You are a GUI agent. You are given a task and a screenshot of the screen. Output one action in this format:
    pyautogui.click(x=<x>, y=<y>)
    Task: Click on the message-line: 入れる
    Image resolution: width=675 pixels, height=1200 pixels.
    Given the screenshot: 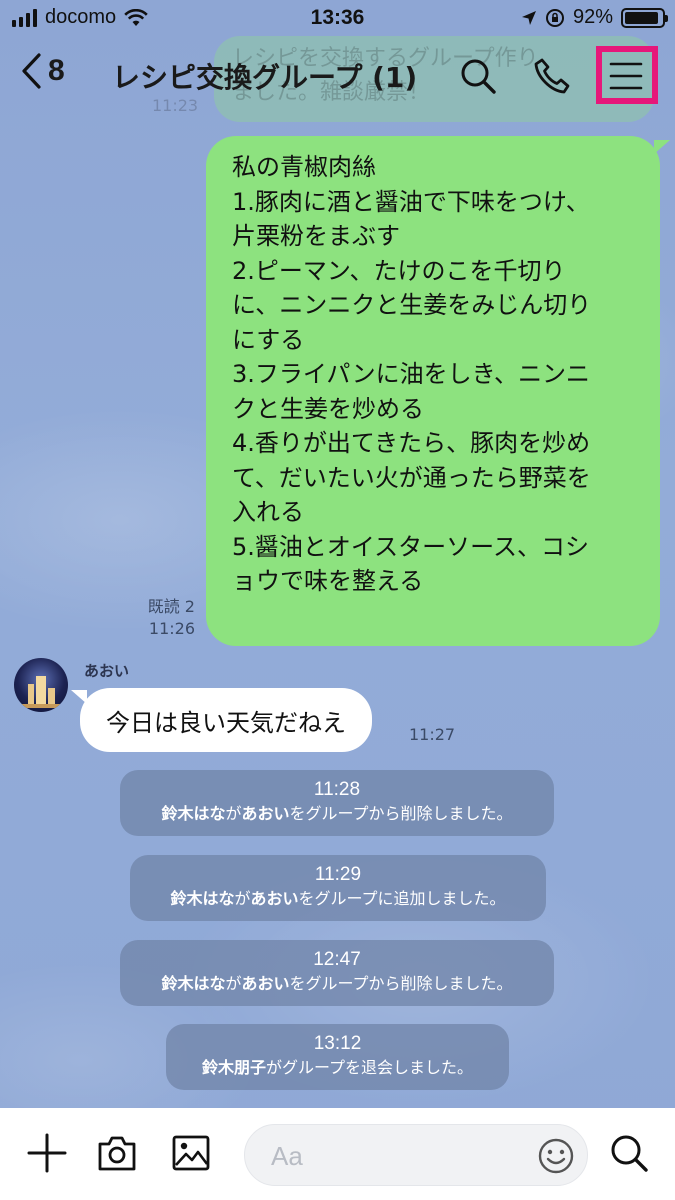 What is the action you would take?
    pyautogui.click(x=268, y=512)
    